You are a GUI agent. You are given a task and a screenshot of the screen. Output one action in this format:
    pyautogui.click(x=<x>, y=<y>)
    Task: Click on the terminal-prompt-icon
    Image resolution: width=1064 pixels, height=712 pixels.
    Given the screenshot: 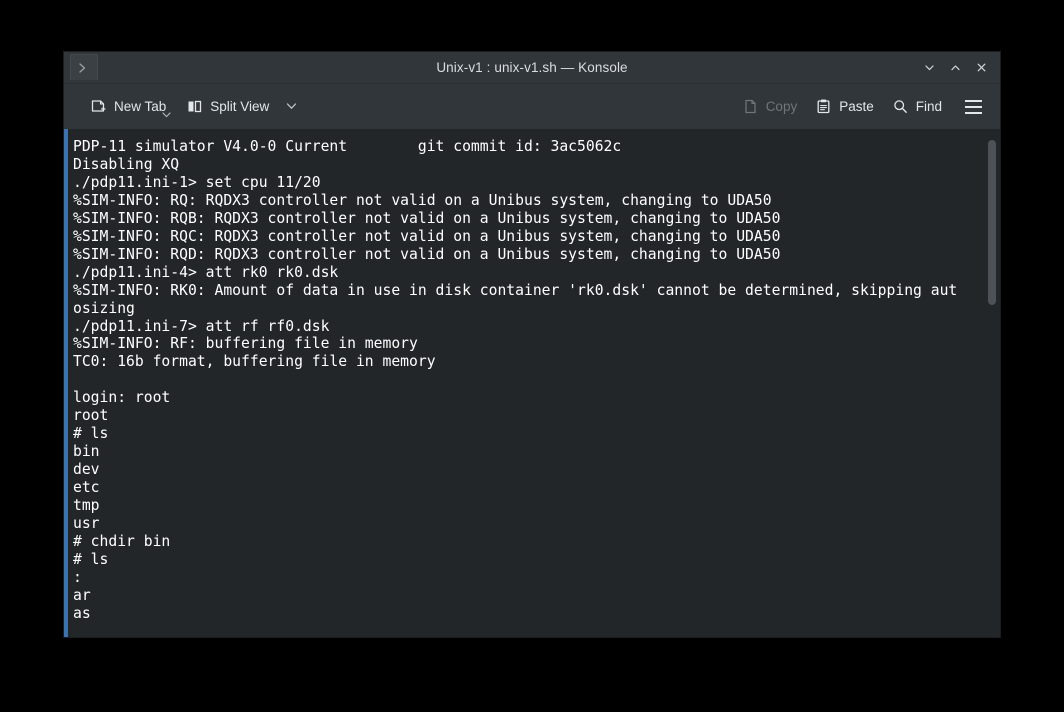 What is the action you would take?
    pyautogui.click(x=84, y=68)
    